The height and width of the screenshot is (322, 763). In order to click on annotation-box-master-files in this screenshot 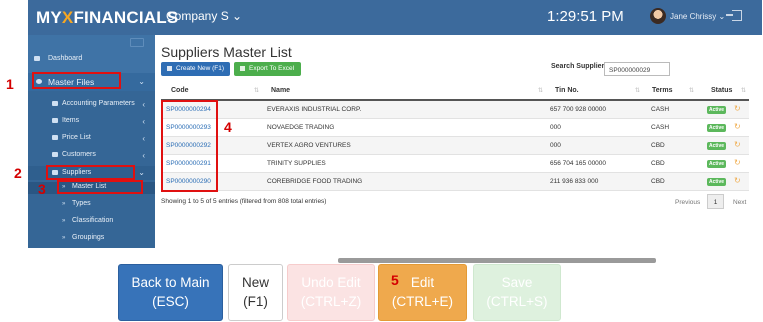, I will do `click(76, 80)`.